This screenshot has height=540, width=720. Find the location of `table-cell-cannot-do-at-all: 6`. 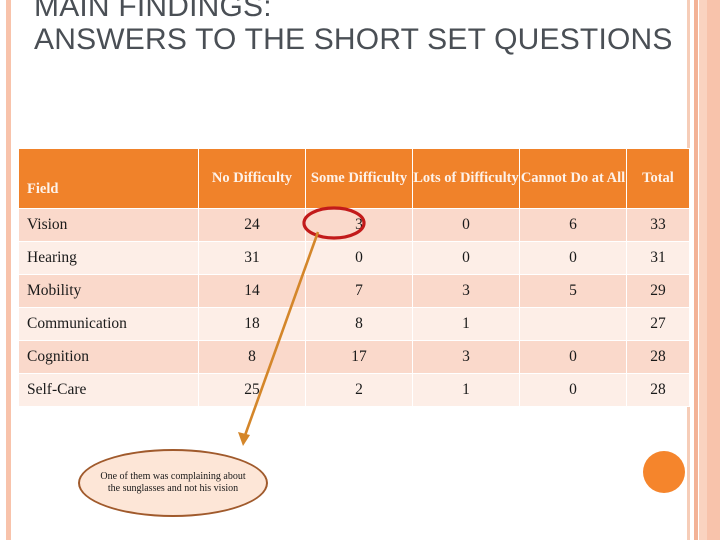

table-cell-cannot-do-at-all: 6 is located at coordinates (573, 225).